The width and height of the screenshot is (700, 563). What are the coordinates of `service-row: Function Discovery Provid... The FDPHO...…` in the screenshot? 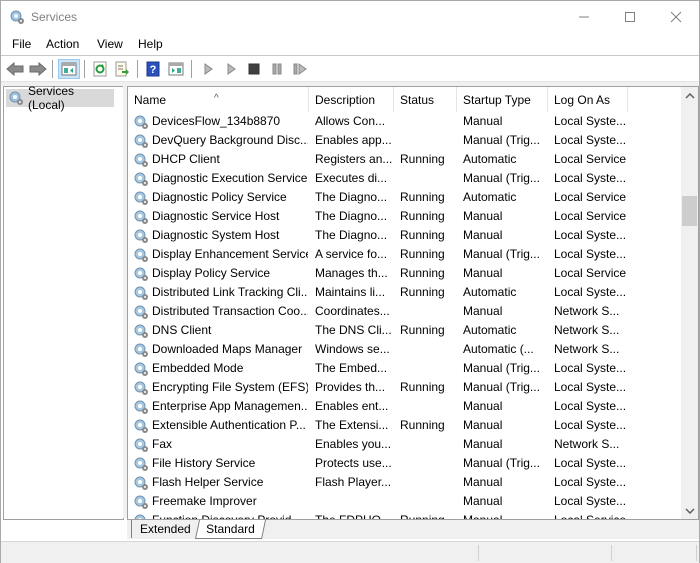 It's located at (404, 515).